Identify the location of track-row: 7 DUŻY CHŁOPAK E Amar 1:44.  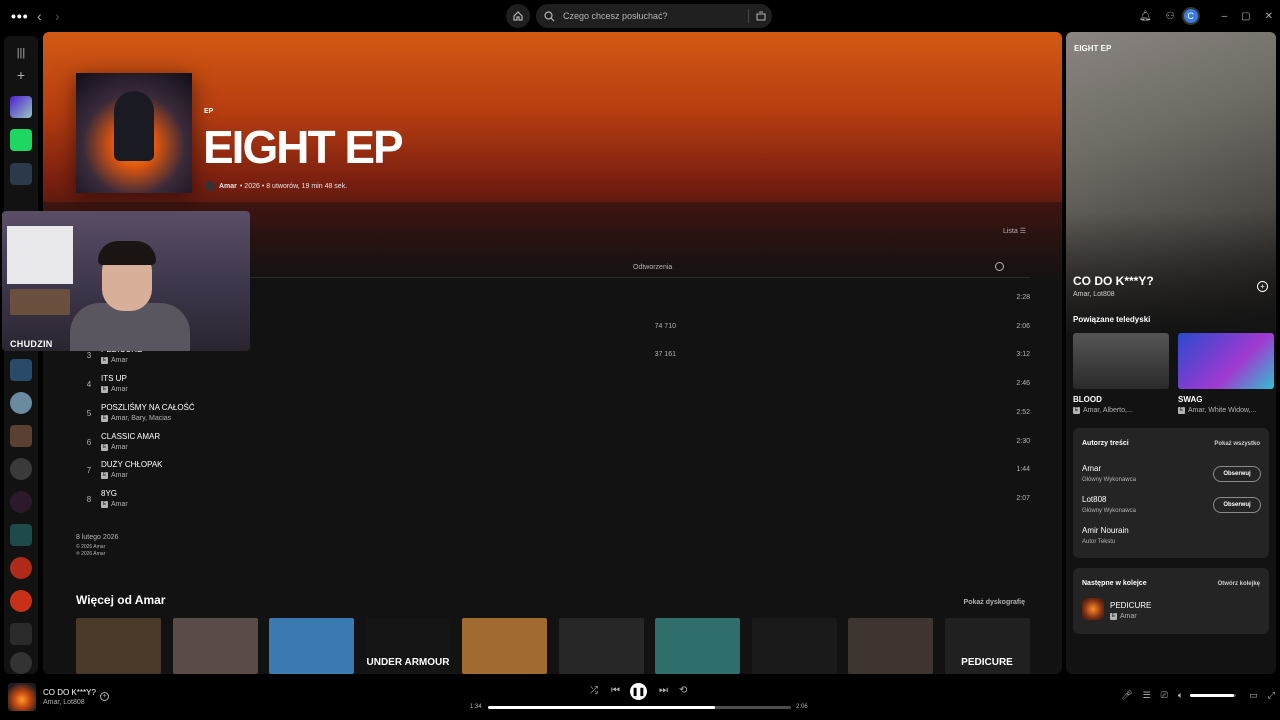
(553, 472).